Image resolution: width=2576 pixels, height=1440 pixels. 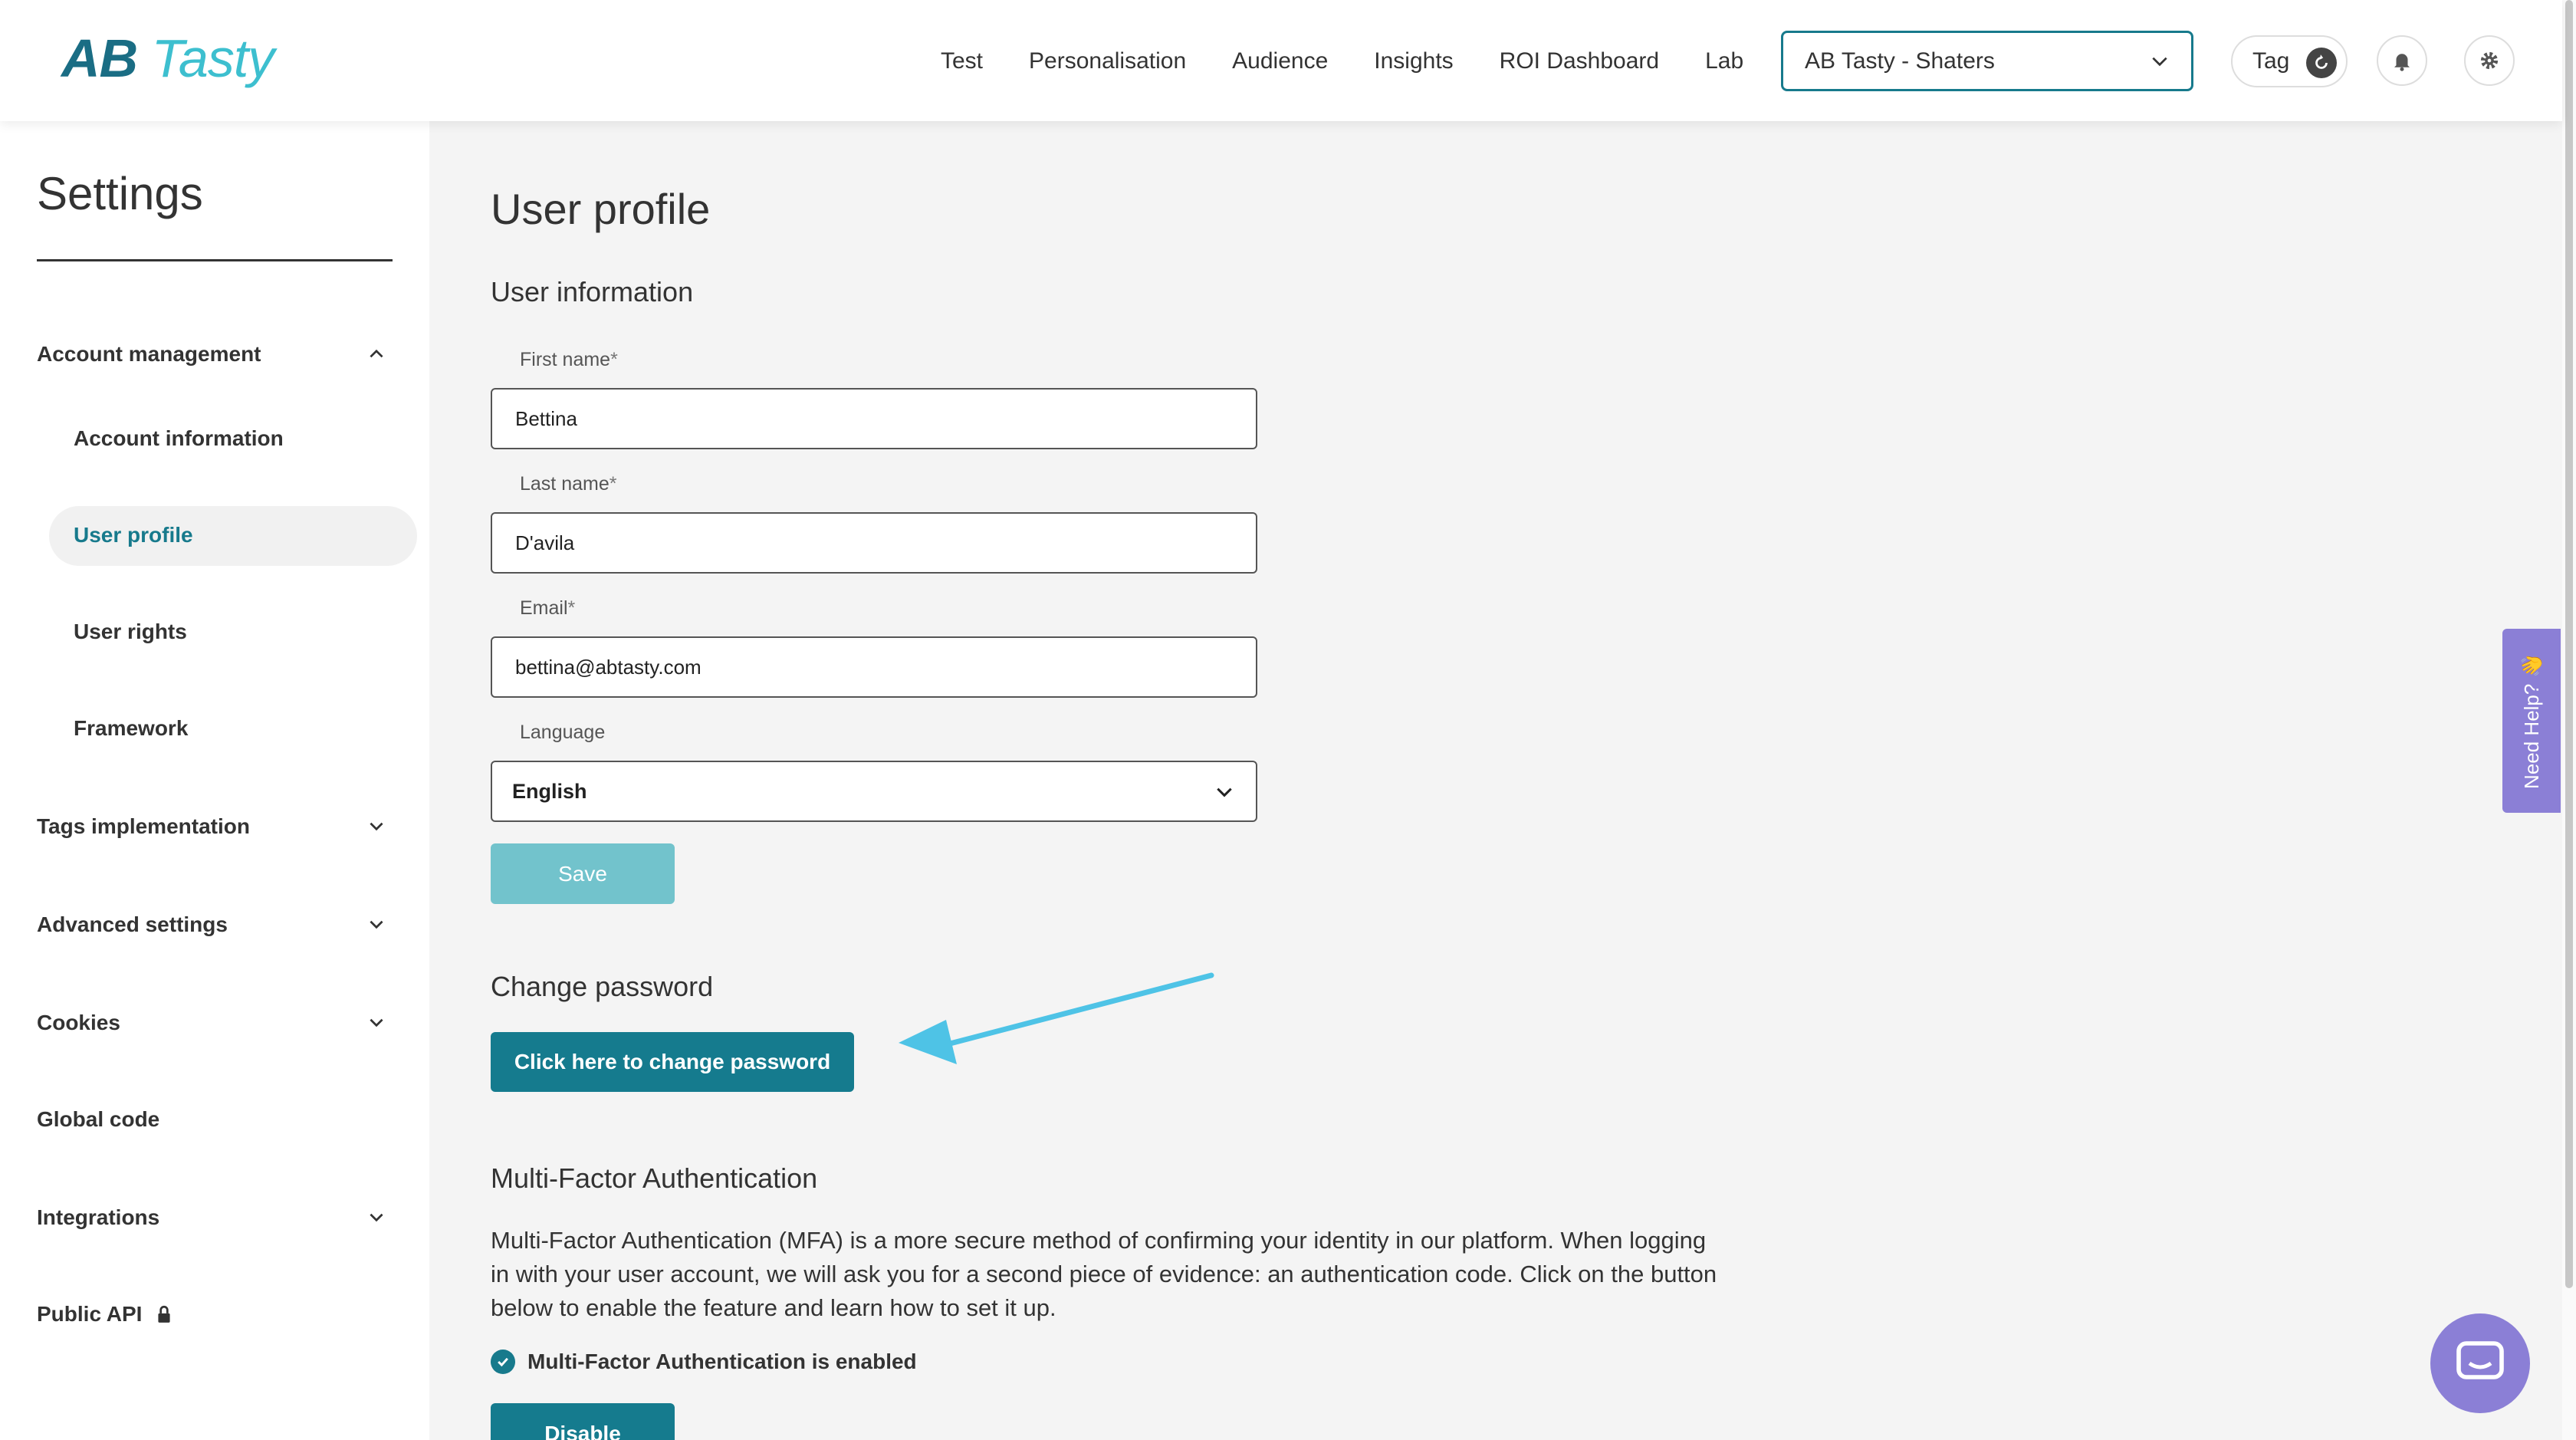 I want to click on first-name-label-text: First name, so click(x=565, y=359).